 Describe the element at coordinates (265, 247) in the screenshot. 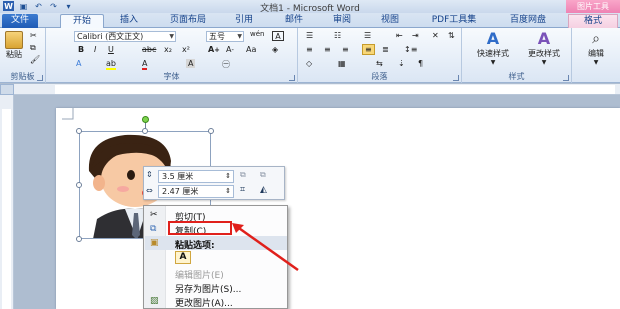

I see `red-arrow-icon` at that location.